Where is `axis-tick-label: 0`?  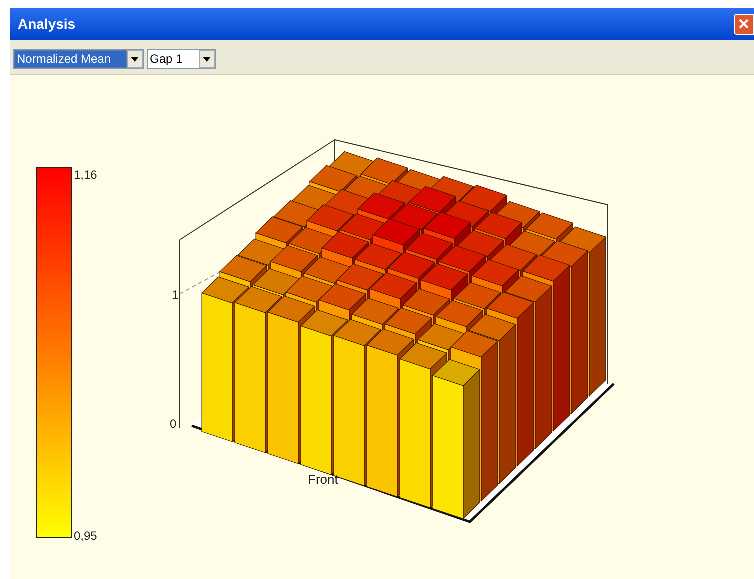 axis-tick-label: 0 is located at coordinates (173, 424).